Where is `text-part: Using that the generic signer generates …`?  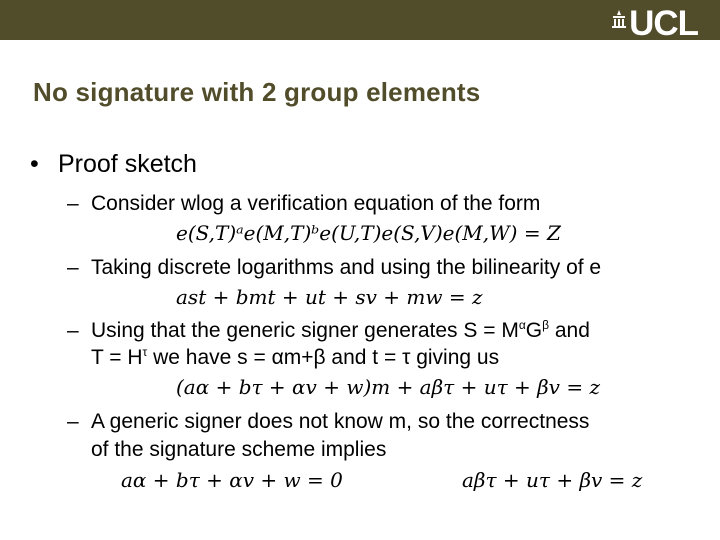
text-part: Using that the generic signer generates … is located at coordinates (305, 330).